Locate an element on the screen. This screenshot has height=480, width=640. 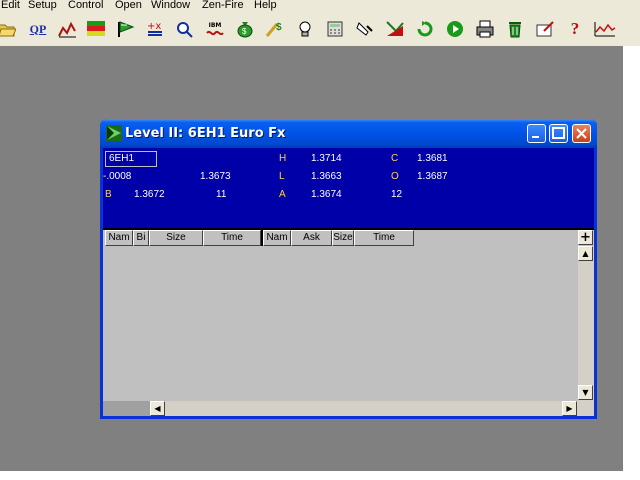
play-icon is located at coordinates (455, 29).